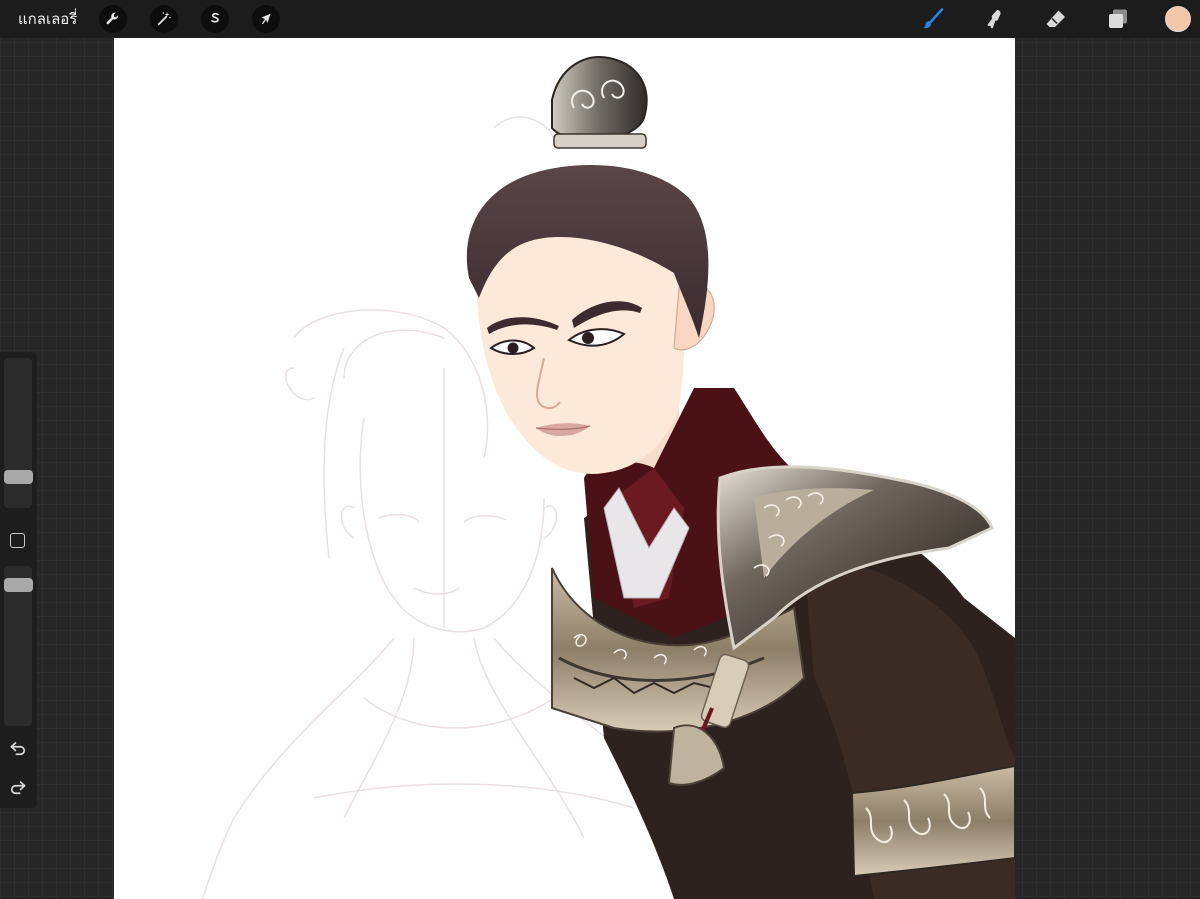 The width and height of the screenshot is (1200, 899). I want to click on top-toolbar: แกลเลอรี่, so click(600, 19).